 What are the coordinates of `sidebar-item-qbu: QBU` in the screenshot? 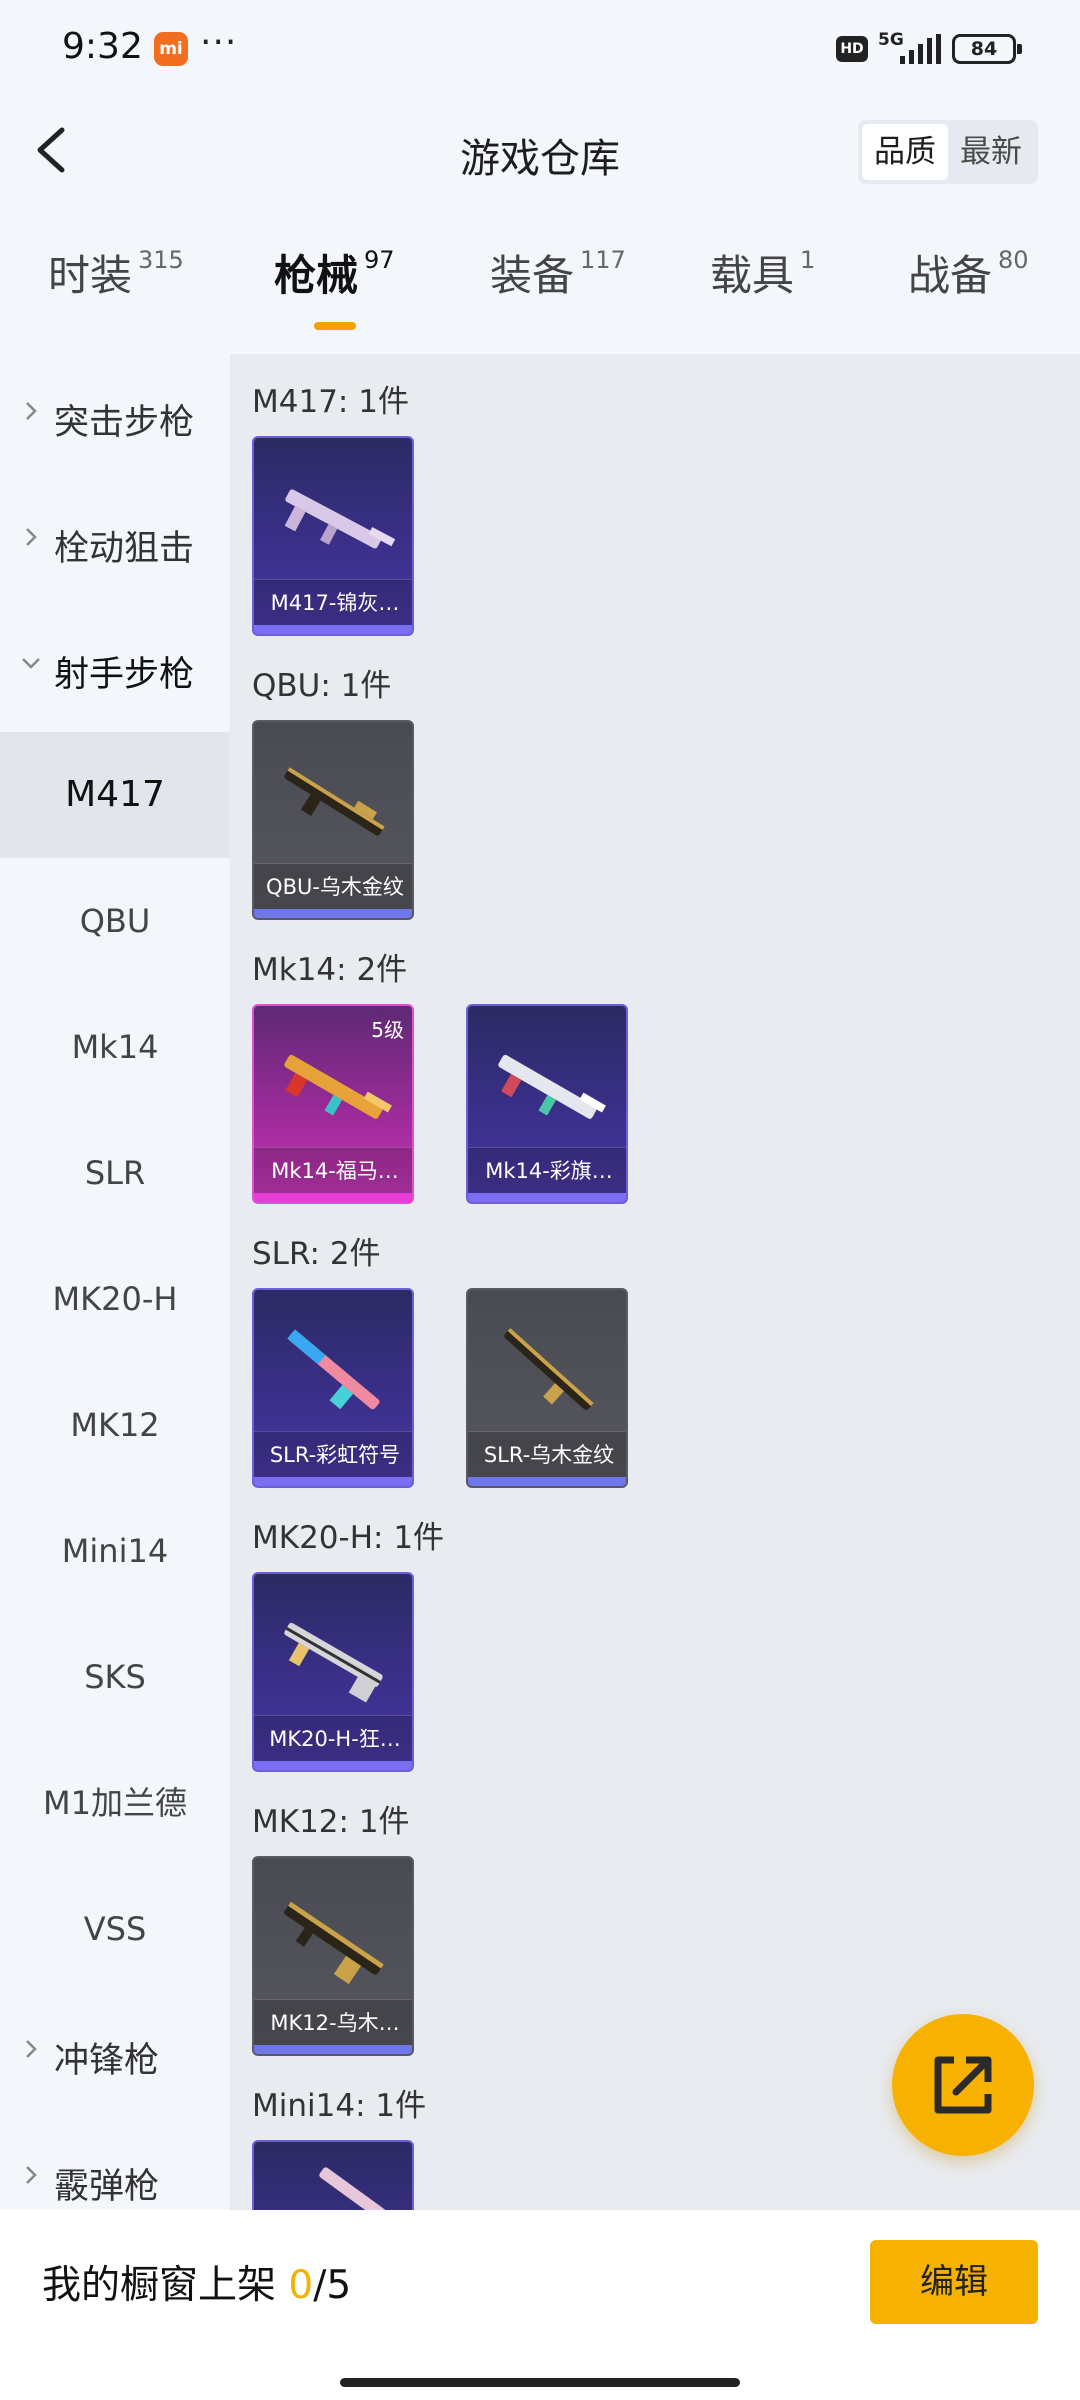 It's located at (115, 921).